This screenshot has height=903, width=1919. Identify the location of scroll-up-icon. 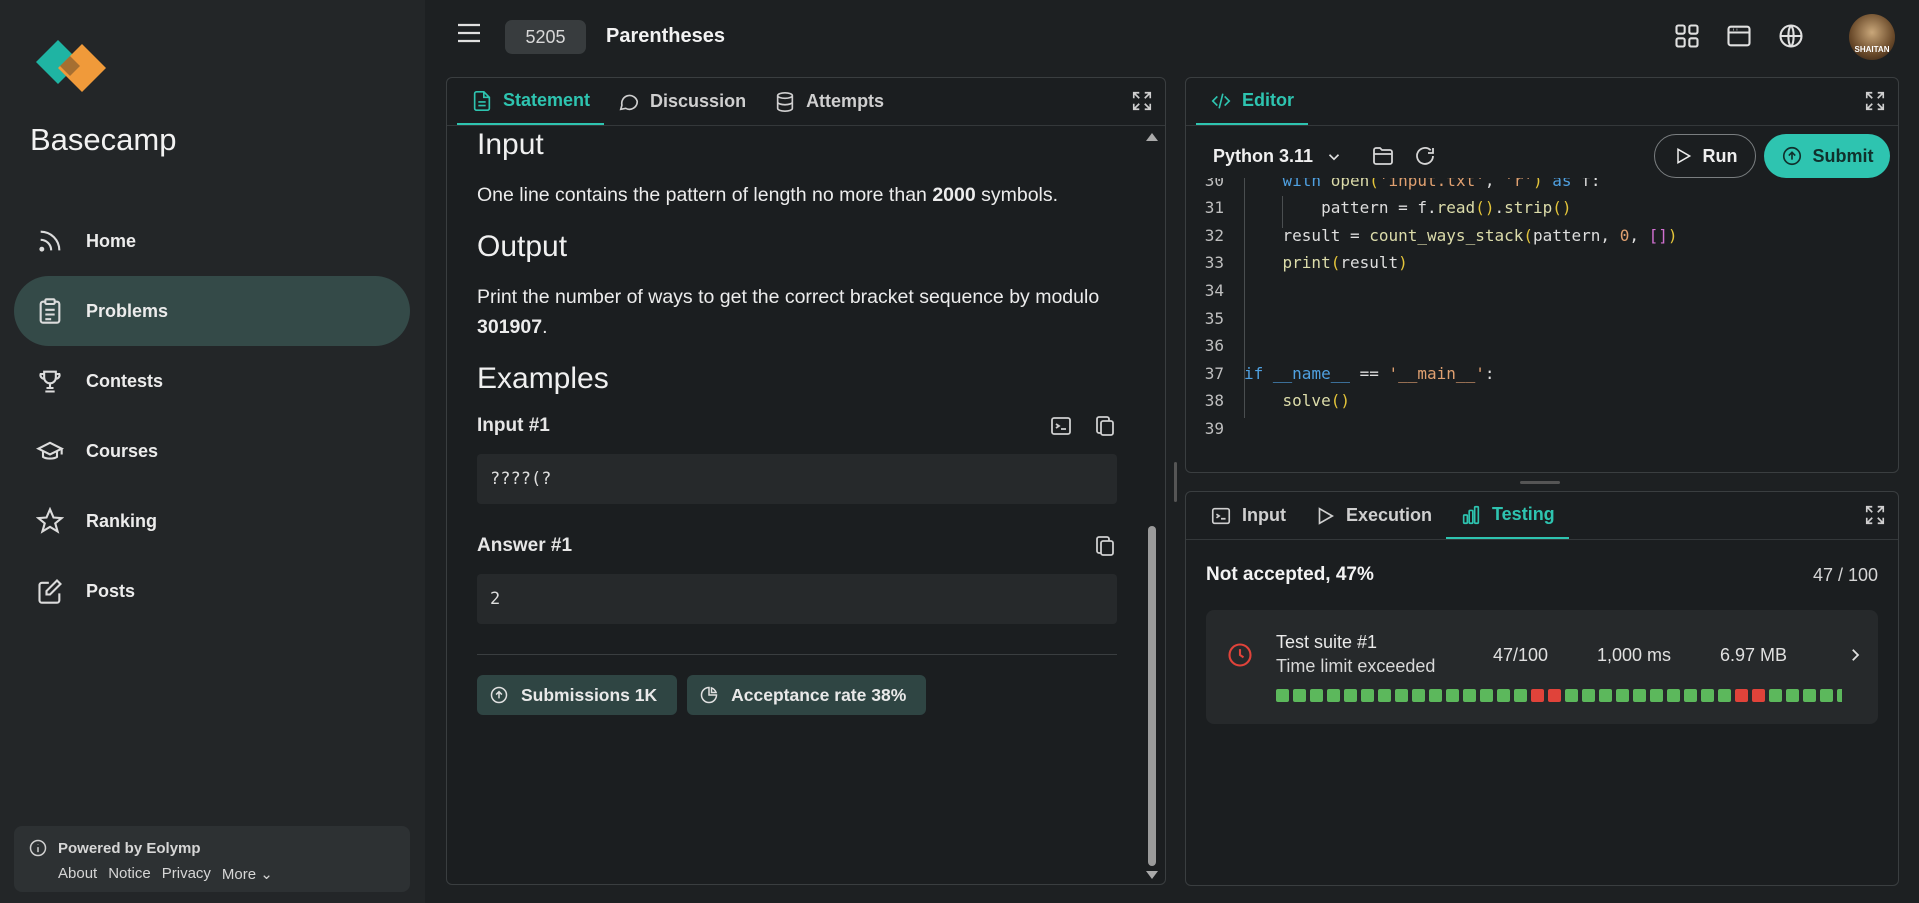
(1152, 137).